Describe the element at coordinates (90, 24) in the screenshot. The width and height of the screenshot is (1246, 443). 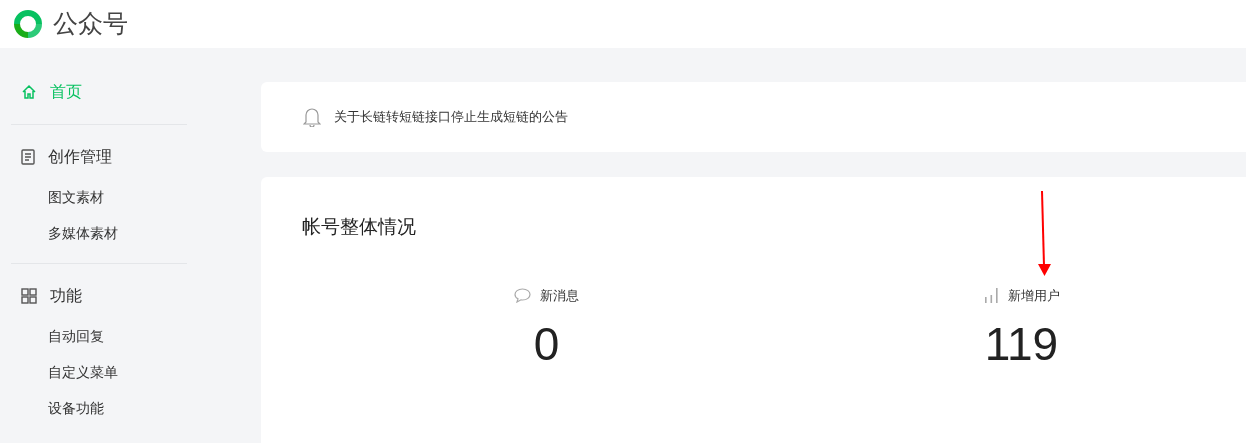
I see `app-title: 公众号` at that location.